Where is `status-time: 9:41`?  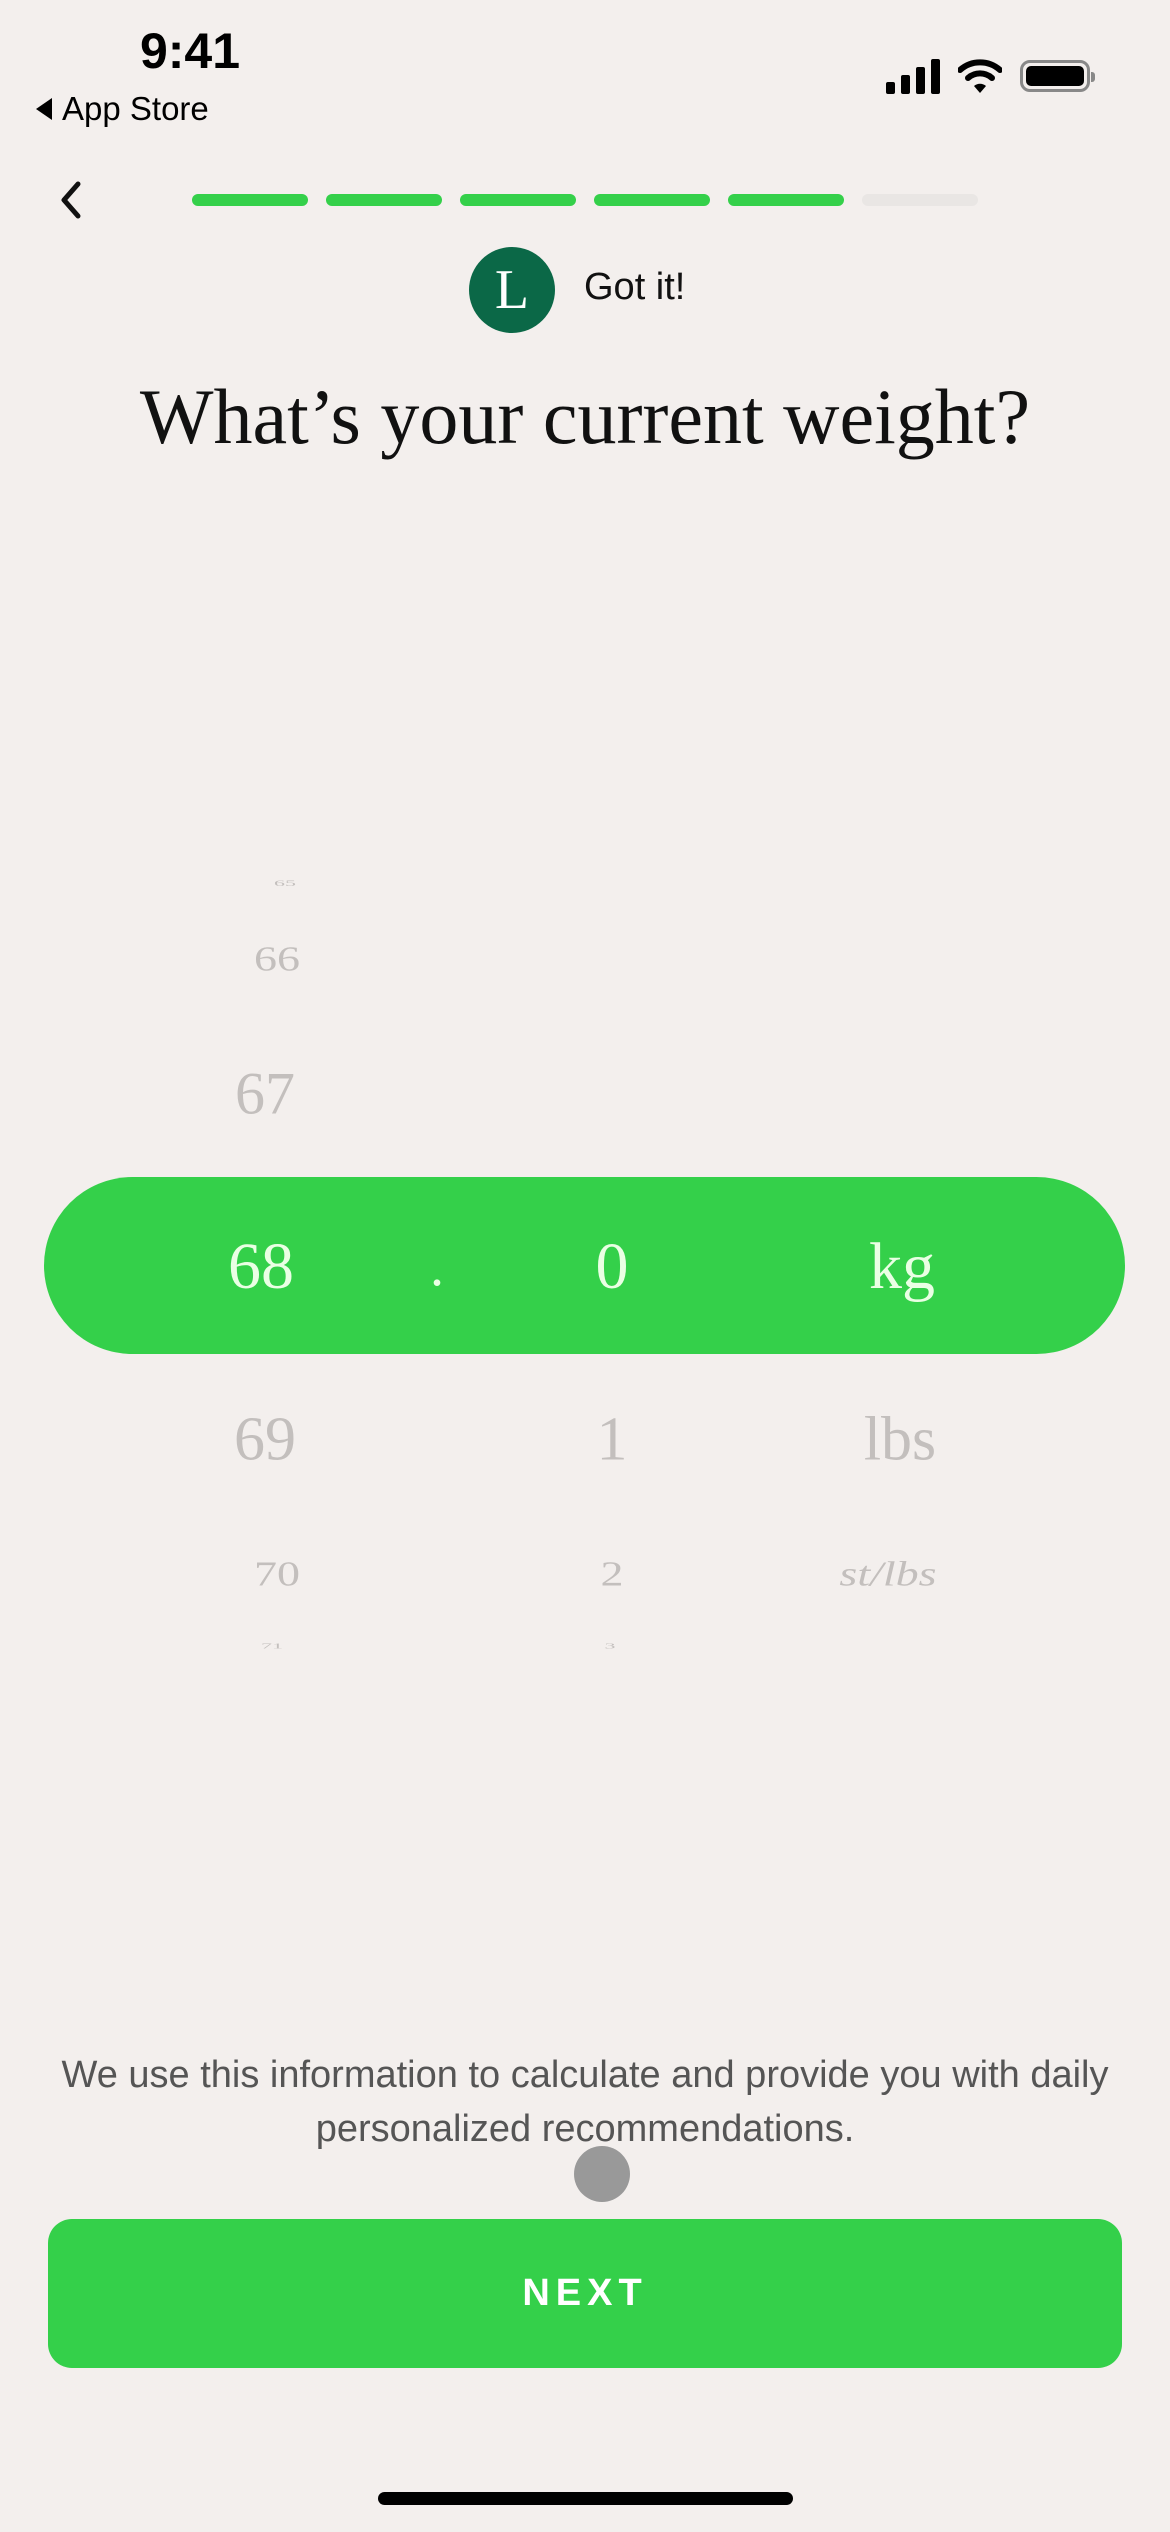 status-time: 9:41 is located at coordinates (190, 51).